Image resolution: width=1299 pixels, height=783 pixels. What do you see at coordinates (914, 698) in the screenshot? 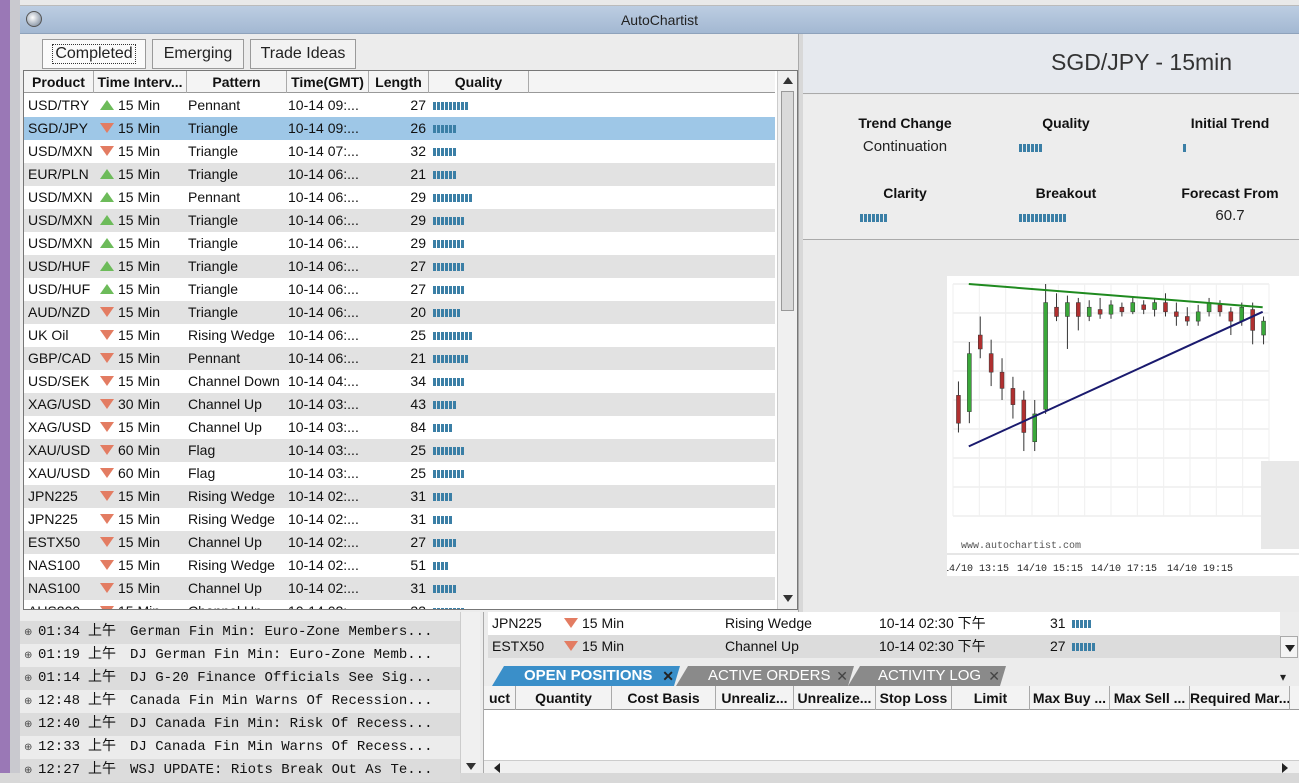
I see `positions-col: Stop Loss` at bounding box center [914, 698].